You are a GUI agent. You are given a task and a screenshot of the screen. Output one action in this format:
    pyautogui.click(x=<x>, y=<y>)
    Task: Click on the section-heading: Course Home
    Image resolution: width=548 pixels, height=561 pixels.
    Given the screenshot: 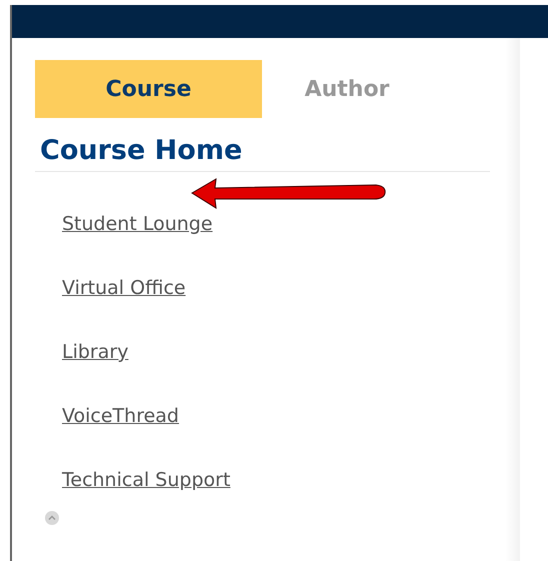 What is the action you would take?
    pyautogui.click(x=142, y=151)
    